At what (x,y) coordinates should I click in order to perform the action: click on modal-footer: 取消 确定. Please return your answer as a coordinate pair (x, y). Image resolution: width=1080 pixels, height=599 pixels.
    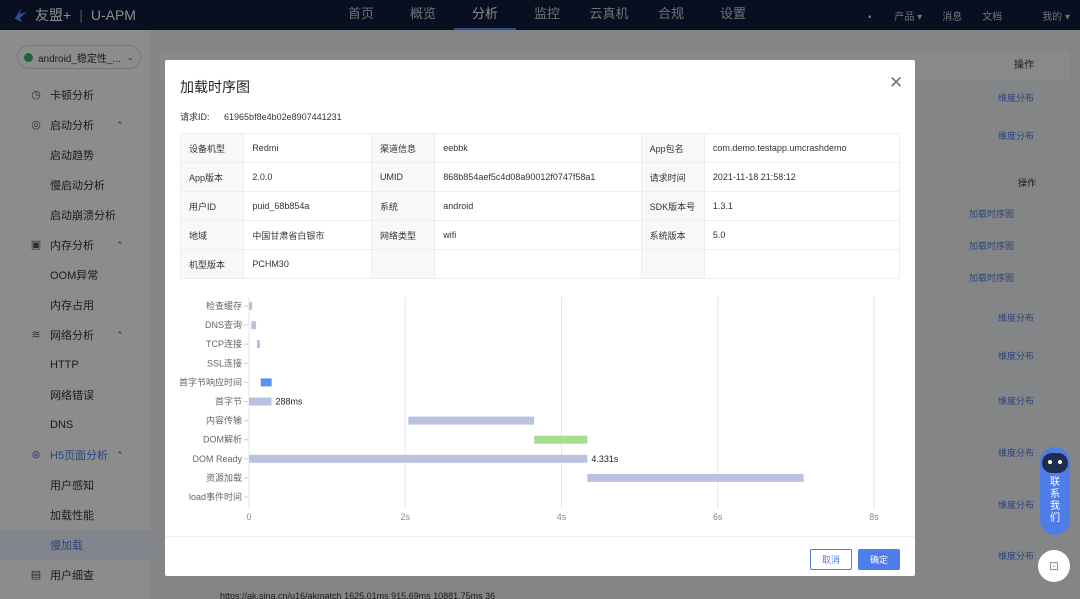
    Looking at the image, I should click on (540, 556).